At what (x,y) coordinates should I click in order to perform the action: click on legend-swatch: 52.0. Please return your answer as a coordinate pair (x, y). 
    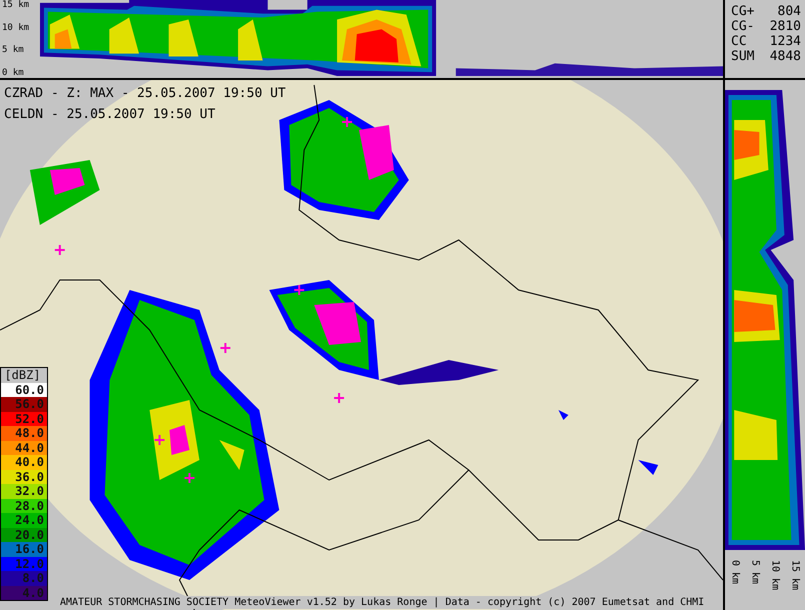
    Looking at the image, I should click on (24, 419).